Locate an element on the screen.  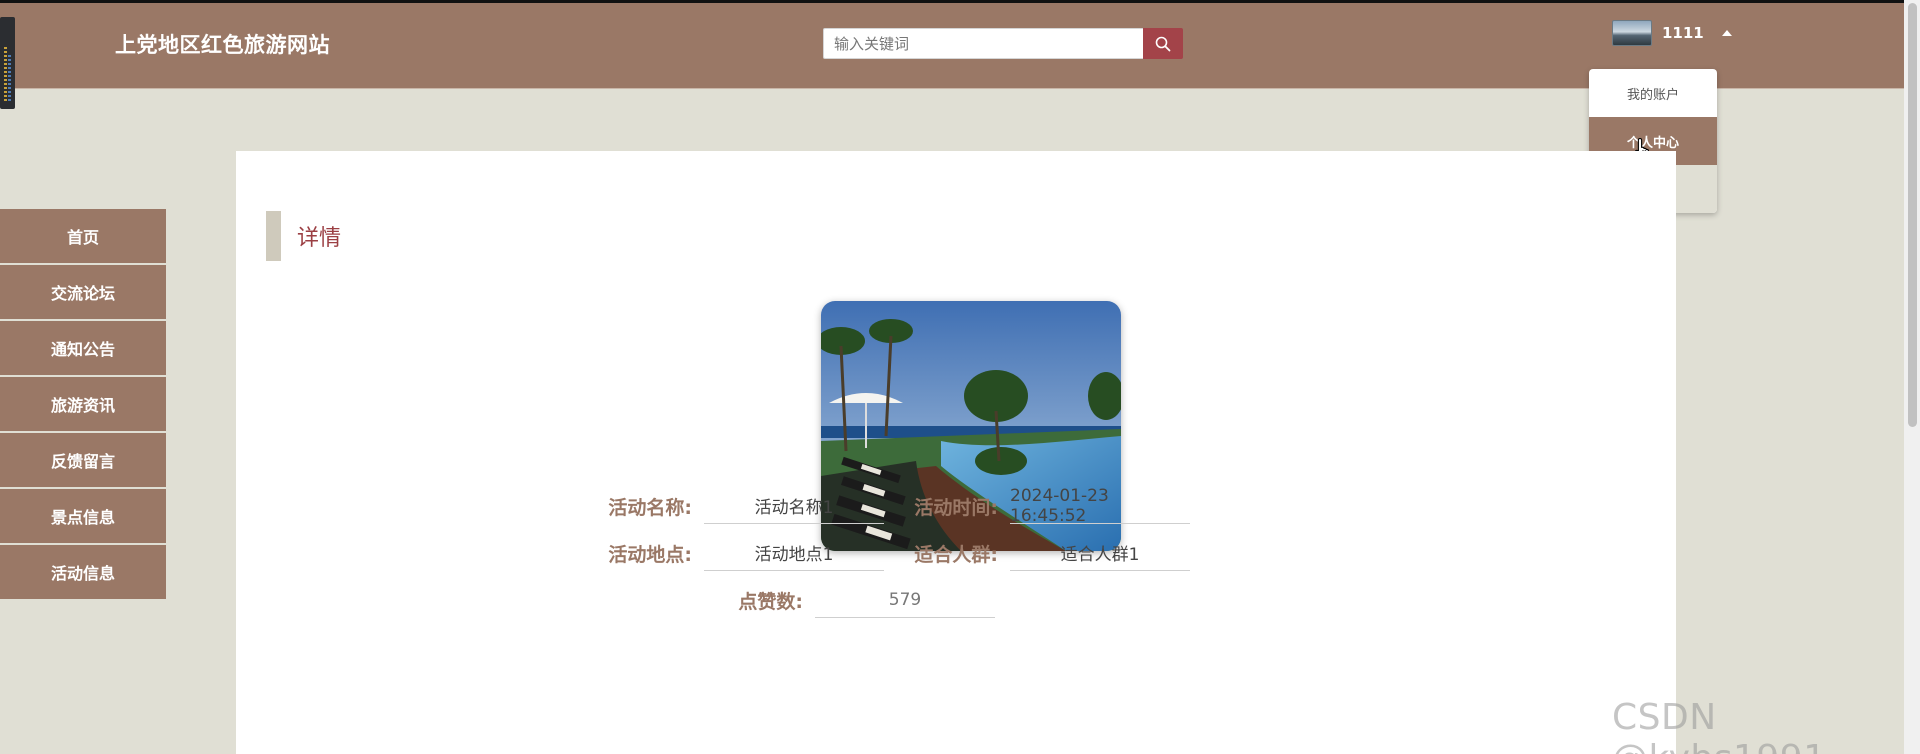
menu-item-my-account: 我的账户 is located at coordinates (1653, 93).